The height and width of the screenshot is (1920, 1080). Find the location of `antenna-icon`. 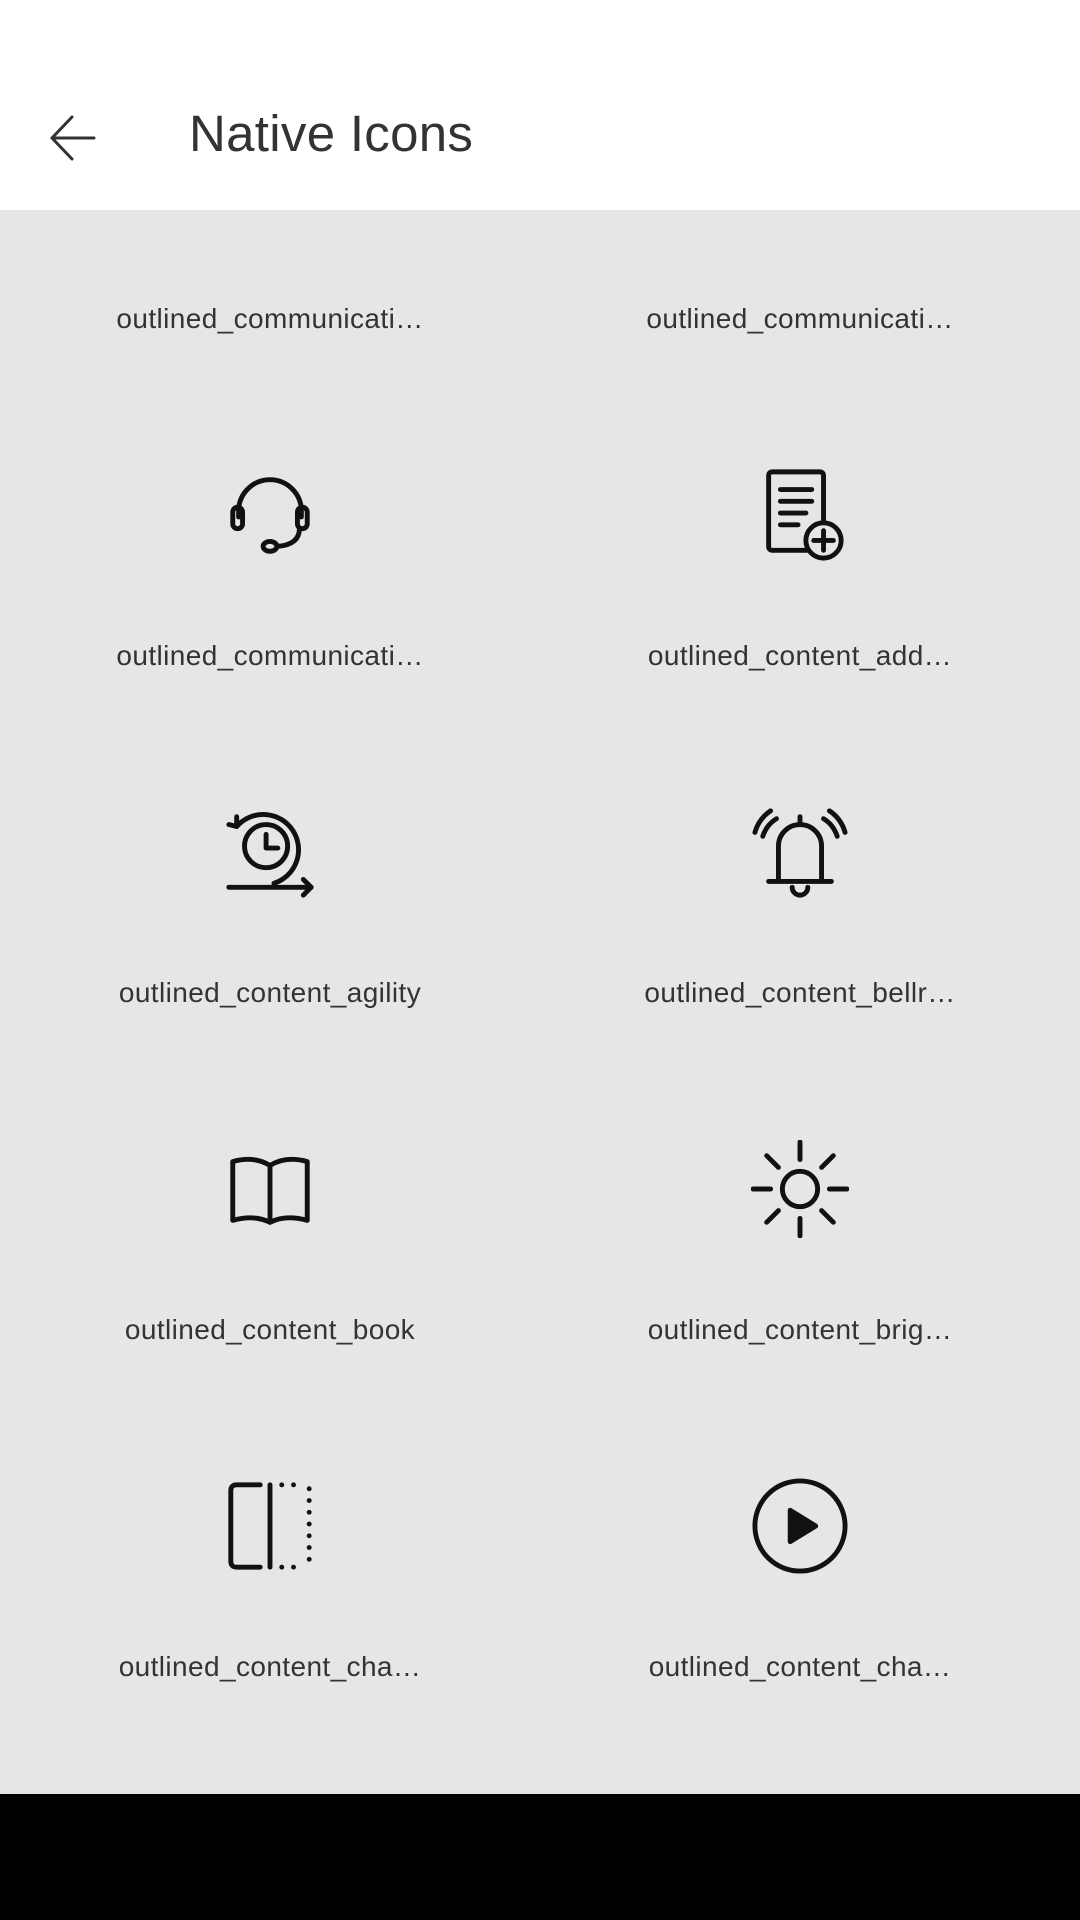

antenna-icon is located at coordinates (270, 218).